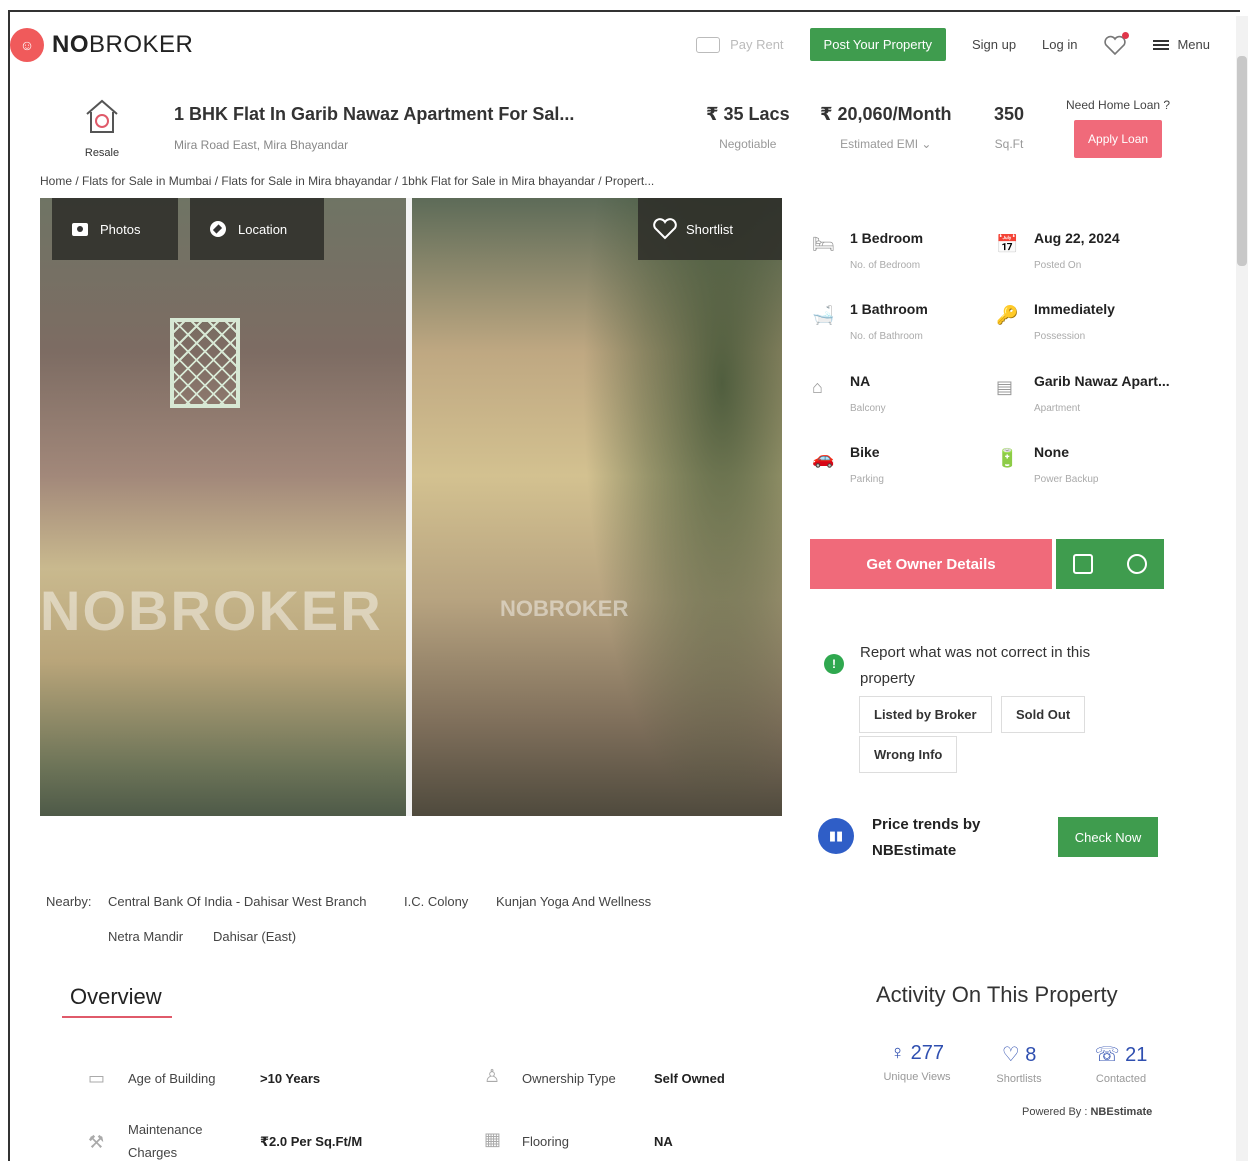 Image resolution: width=1248 pixels, height=1161 pixels. I want to click on post-property-button: Post Your Property, so click(877, 44).